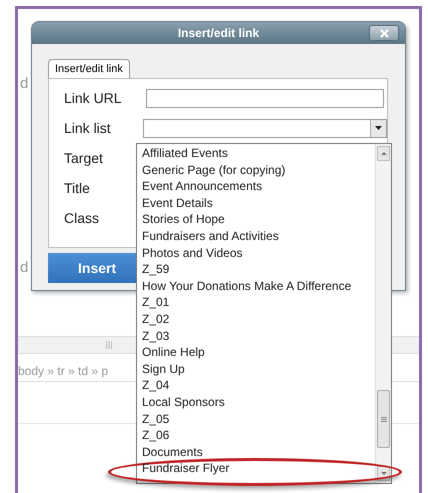  I want to click on dropdown-option: Local Sponsors, so click(183, 402).